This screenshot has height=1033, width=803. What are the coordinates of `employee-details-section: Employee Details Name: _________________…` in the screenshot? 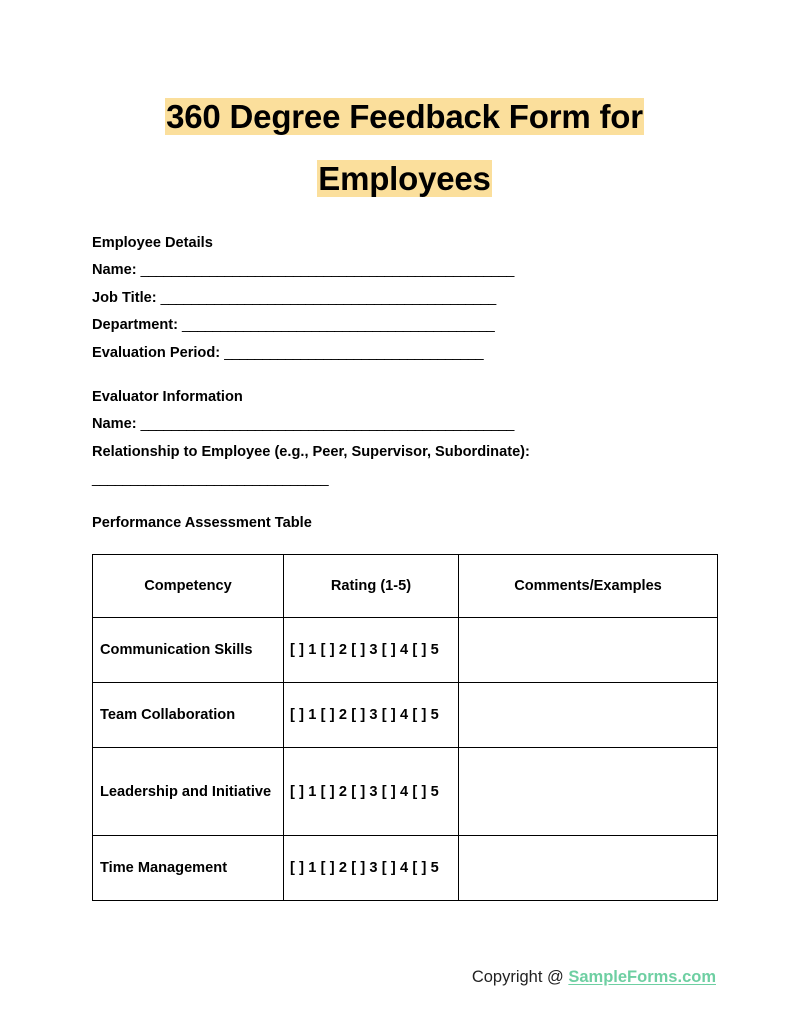 It's located at (303, 298).